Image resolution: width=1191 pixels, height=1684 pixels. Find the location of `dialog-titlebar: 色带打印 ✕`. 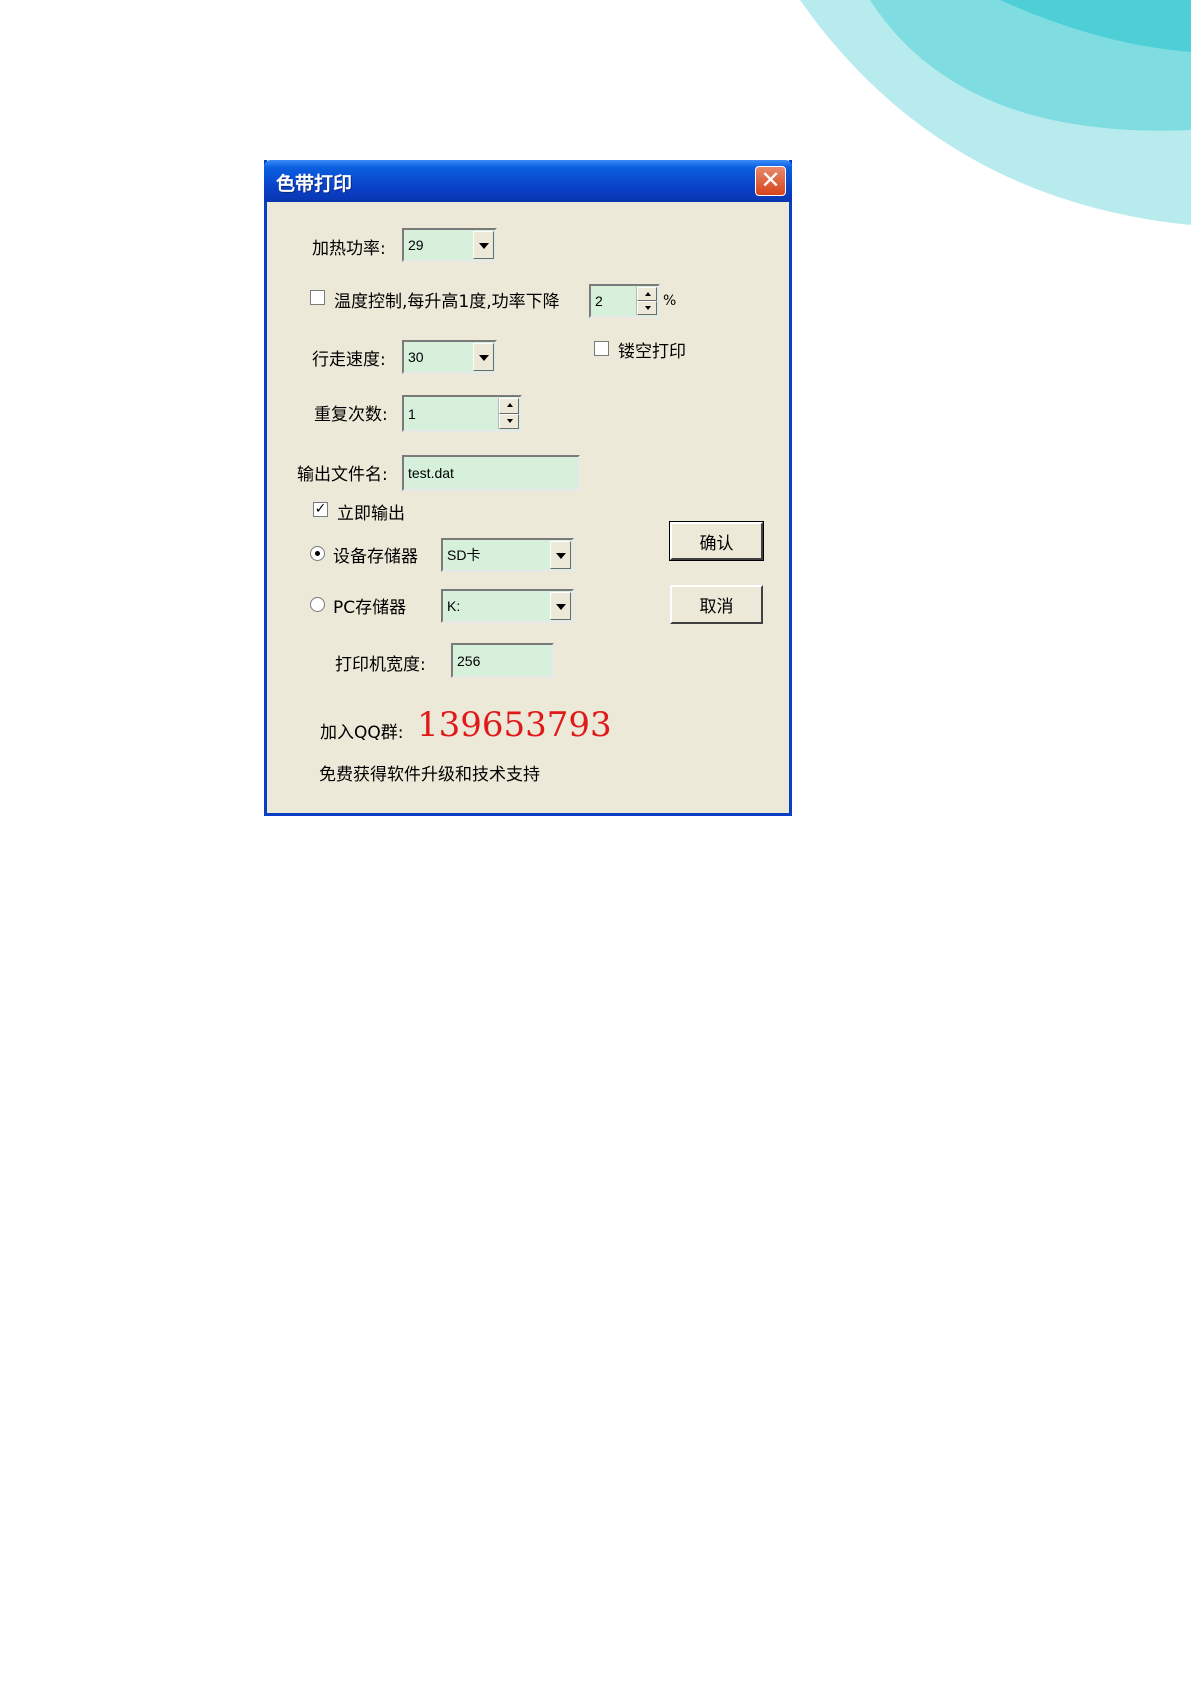

dialog-titlebar: 色带打印 ✕ is located at coordinates (528, 181).